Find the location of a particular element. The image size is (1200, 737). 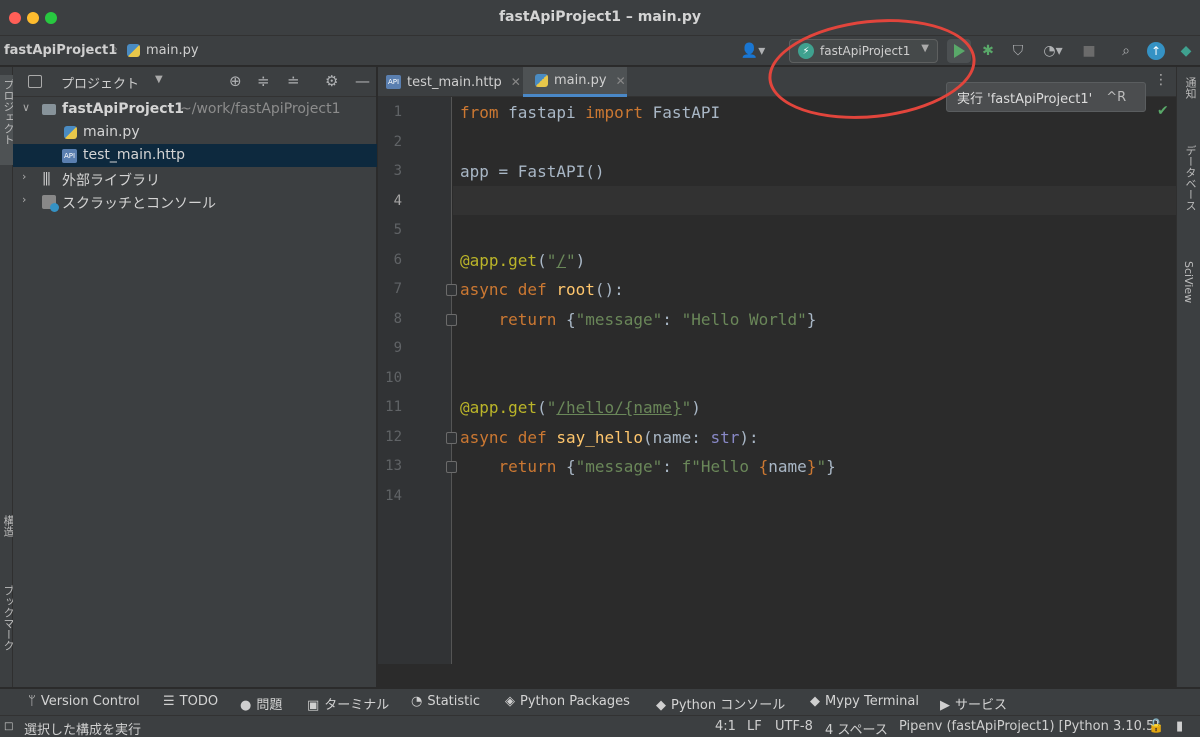

line-number: 3 is located at coordinates (397, 171).